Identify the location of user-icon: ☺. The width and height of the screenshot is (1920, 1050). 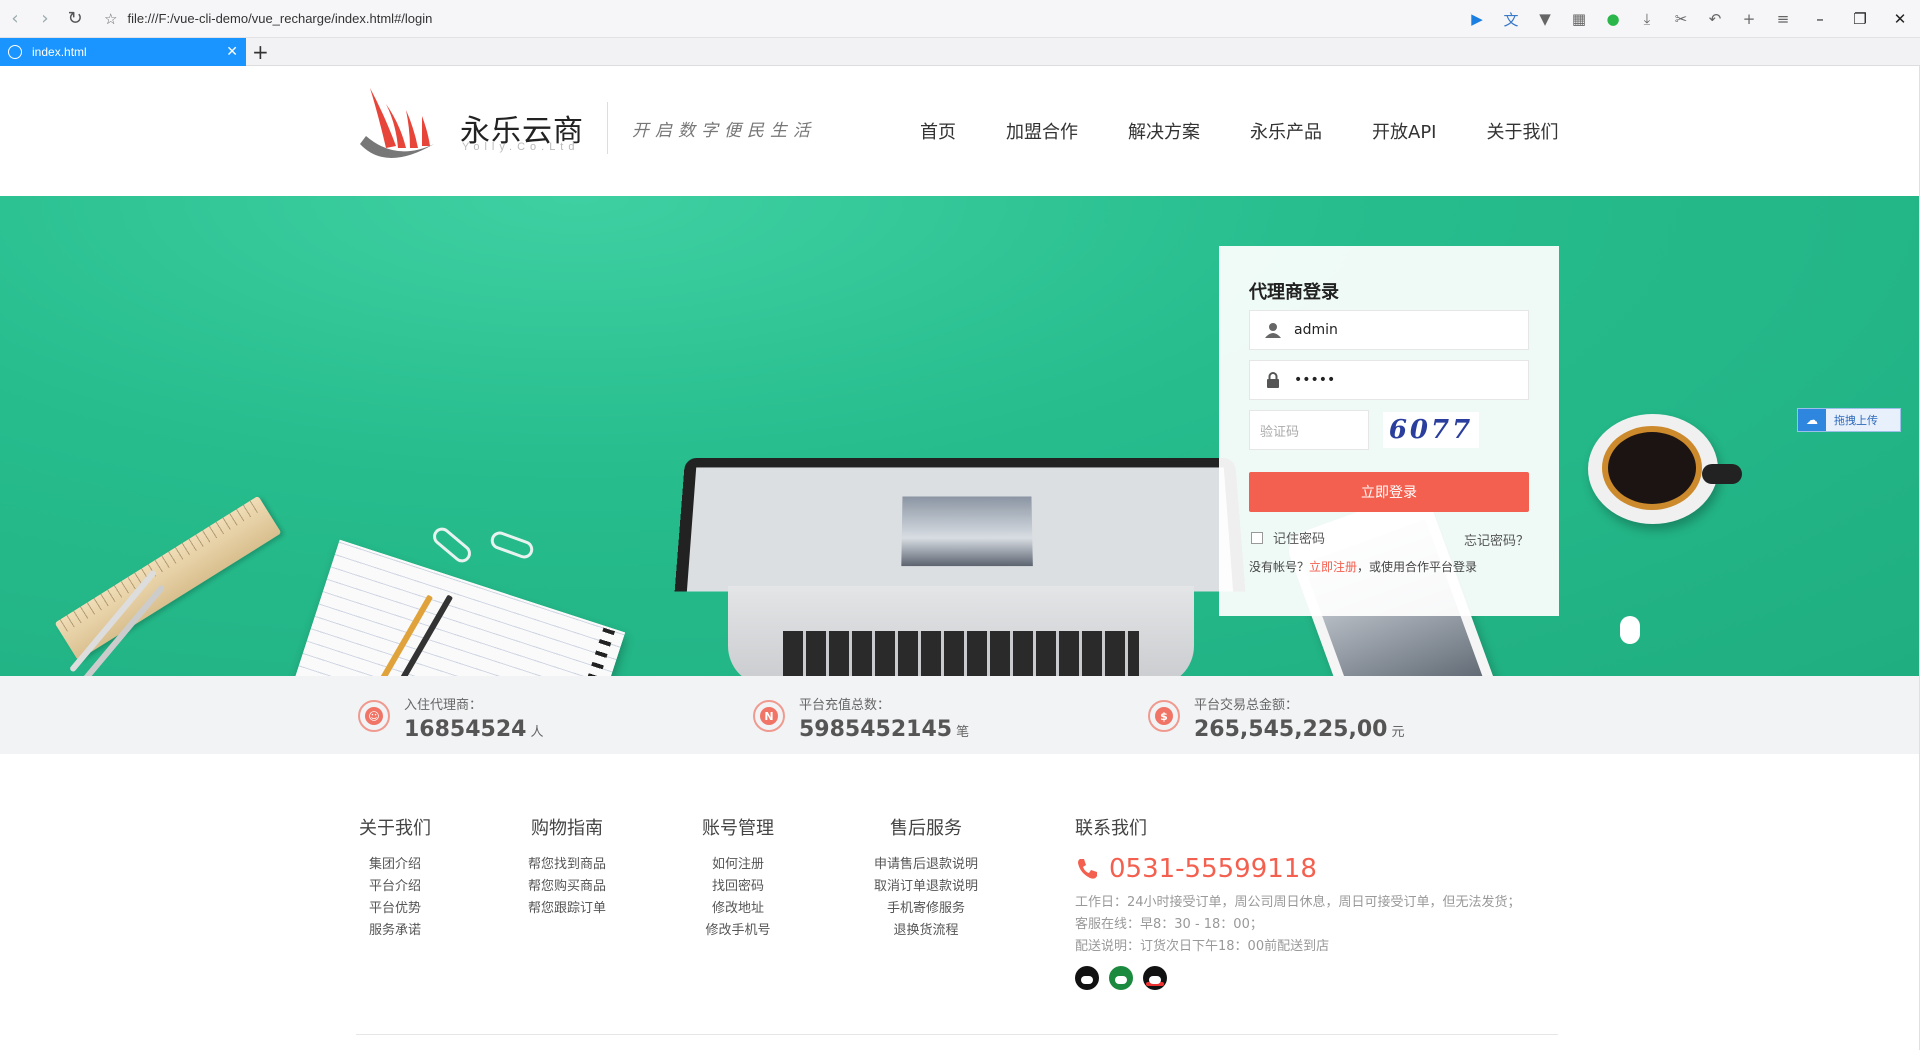
(374, 716).